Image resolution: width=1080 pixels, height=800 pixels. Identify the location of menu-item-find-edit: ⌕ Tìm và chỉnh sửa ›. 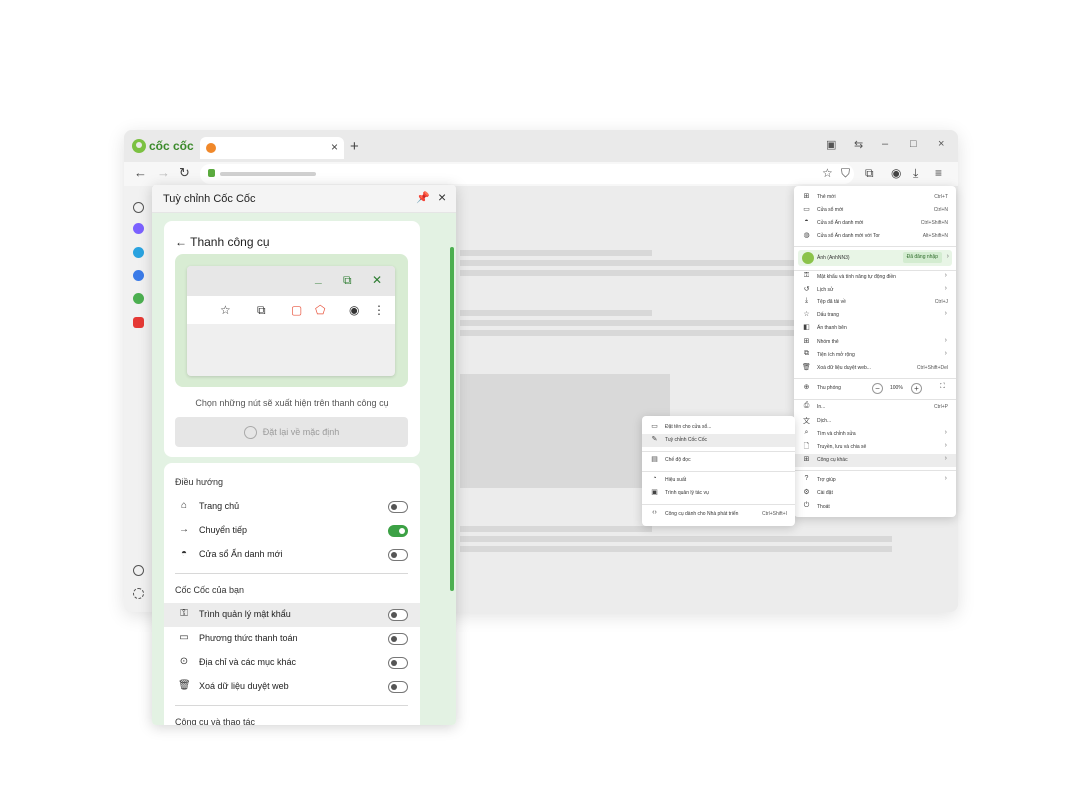
(875, 434).